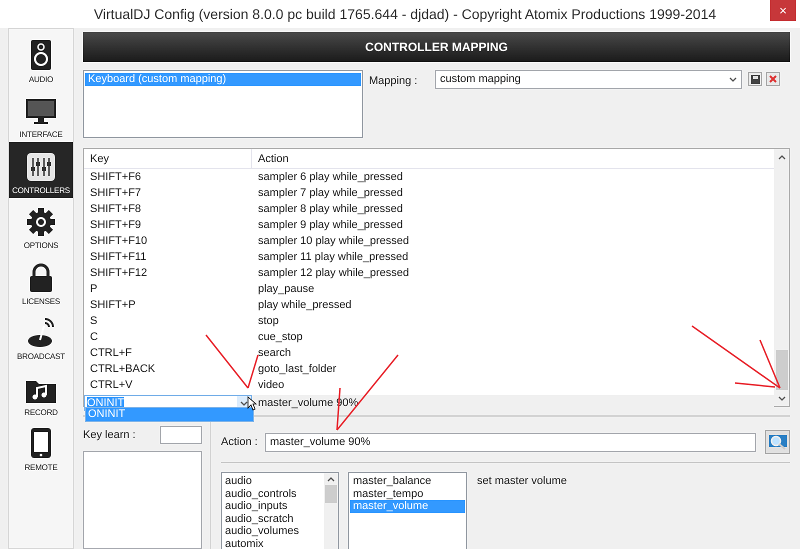 The image size is (800, 549). Describe the element at coordinates (296, 369) in the screenshot. I see `table-cell-text: goto_last_folder` at that location.